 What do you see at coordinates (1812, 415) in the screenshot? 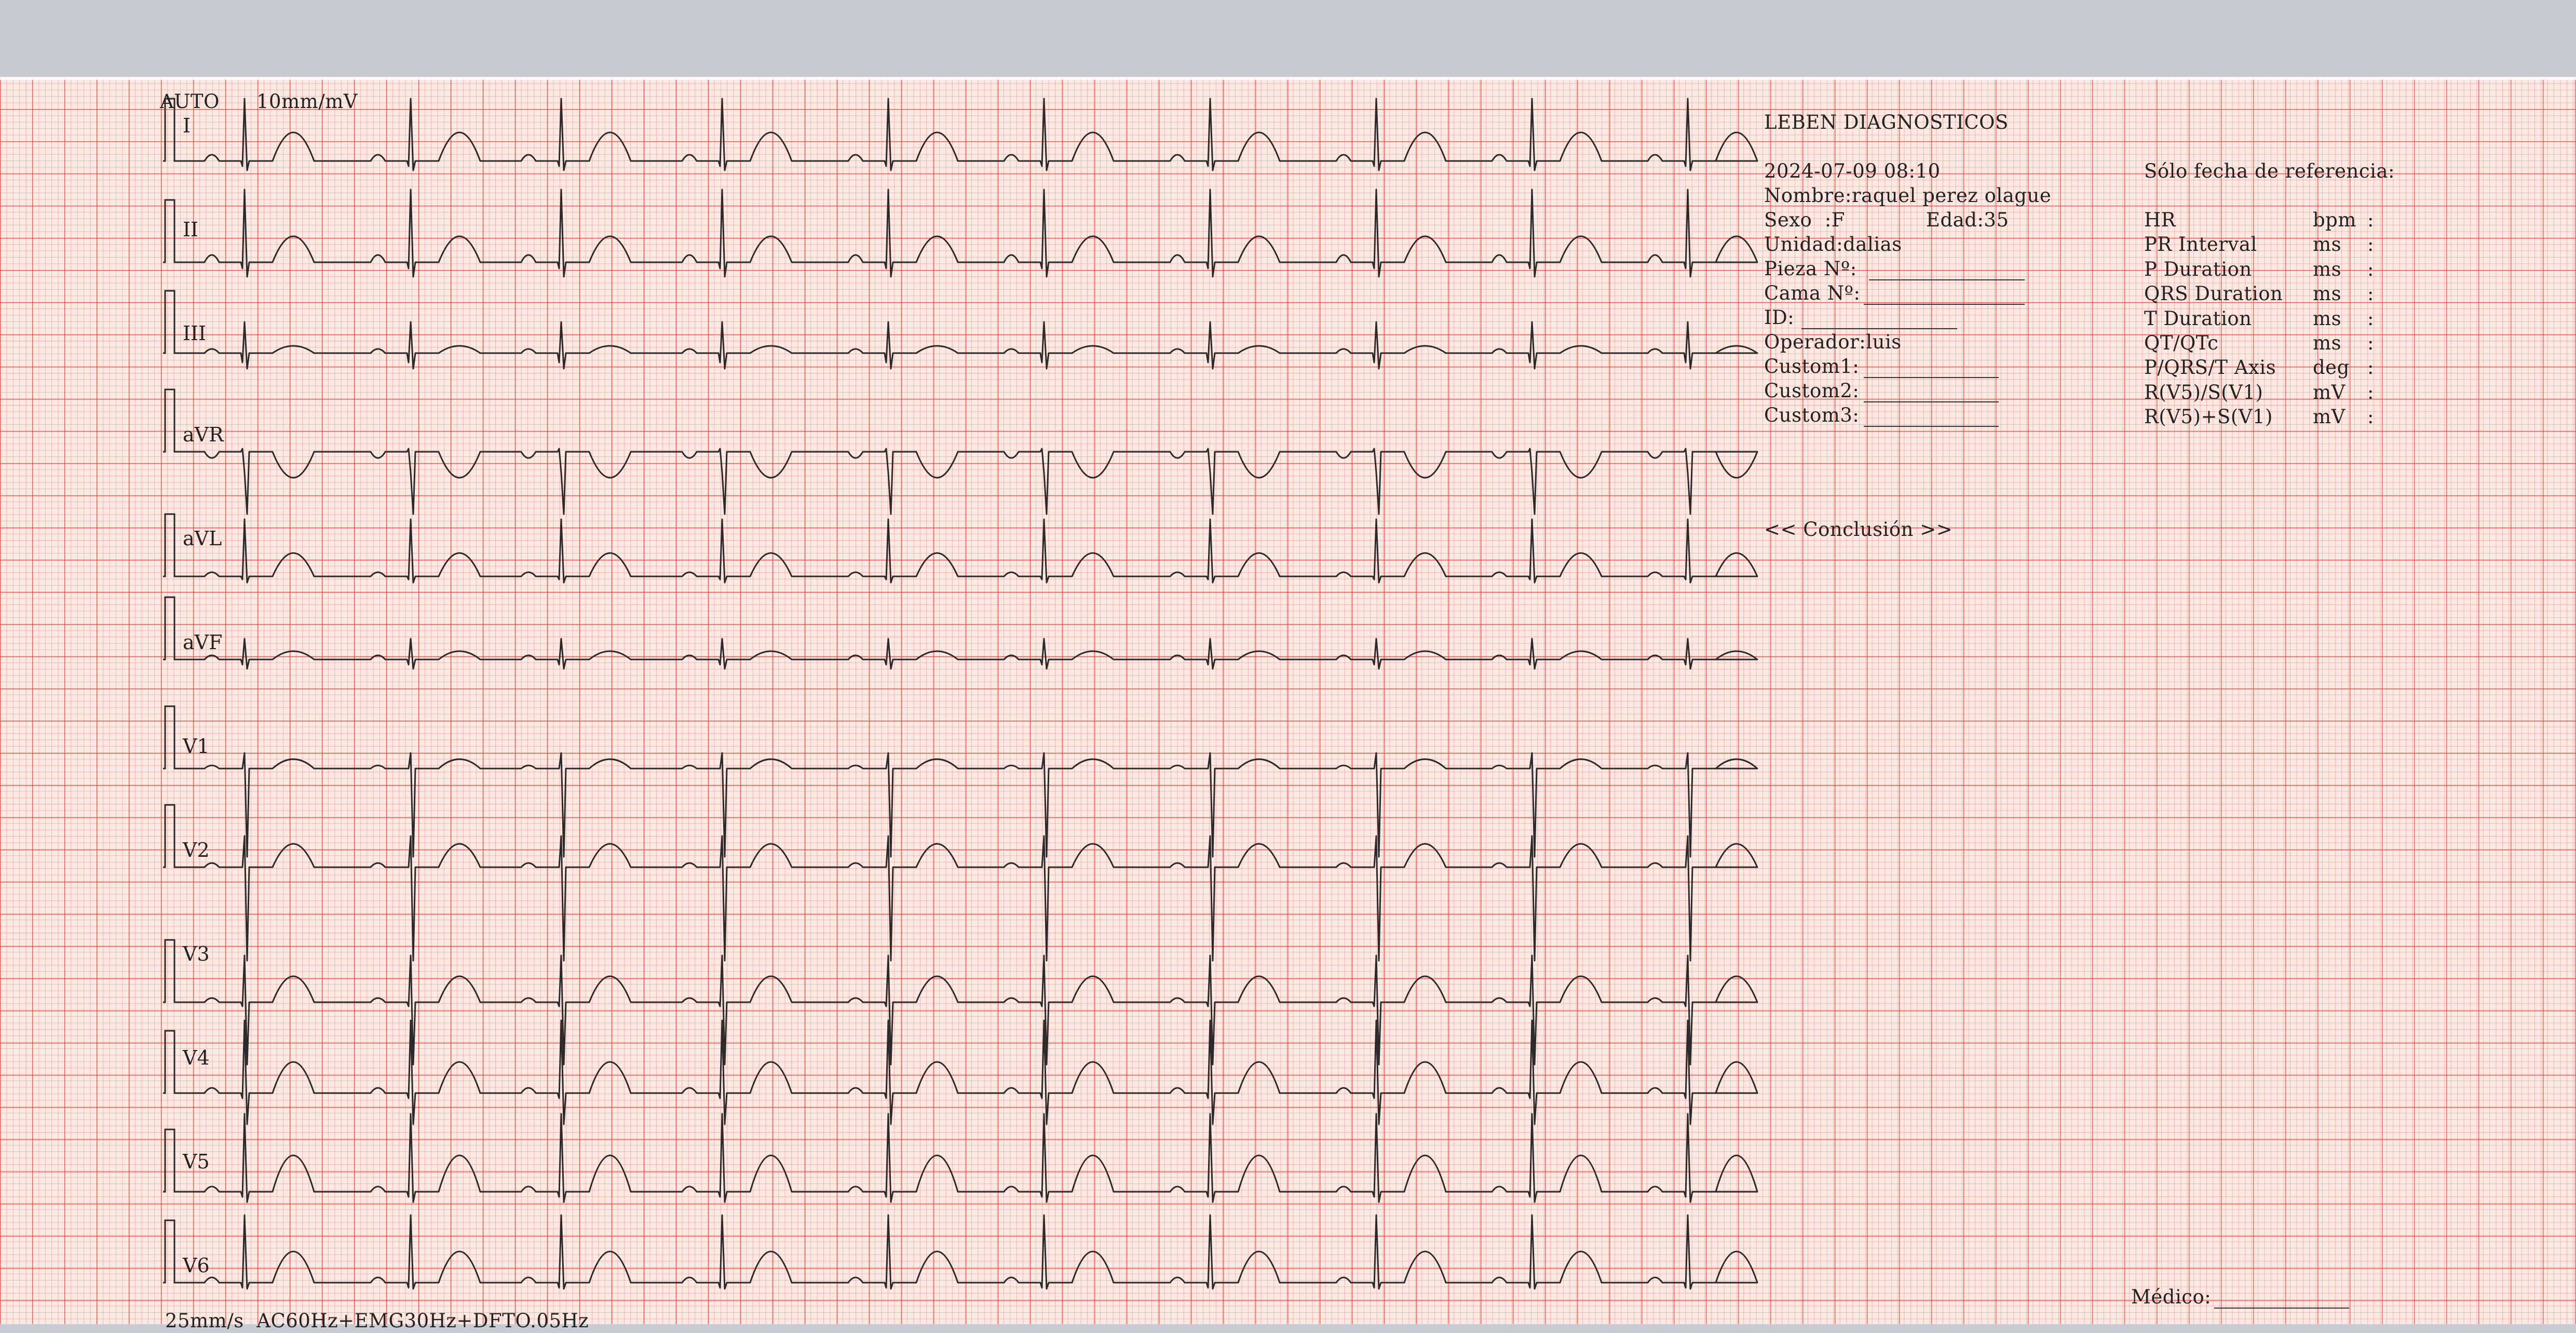
I see `custom3: Custom3:` at bounding box center [1812, 415].